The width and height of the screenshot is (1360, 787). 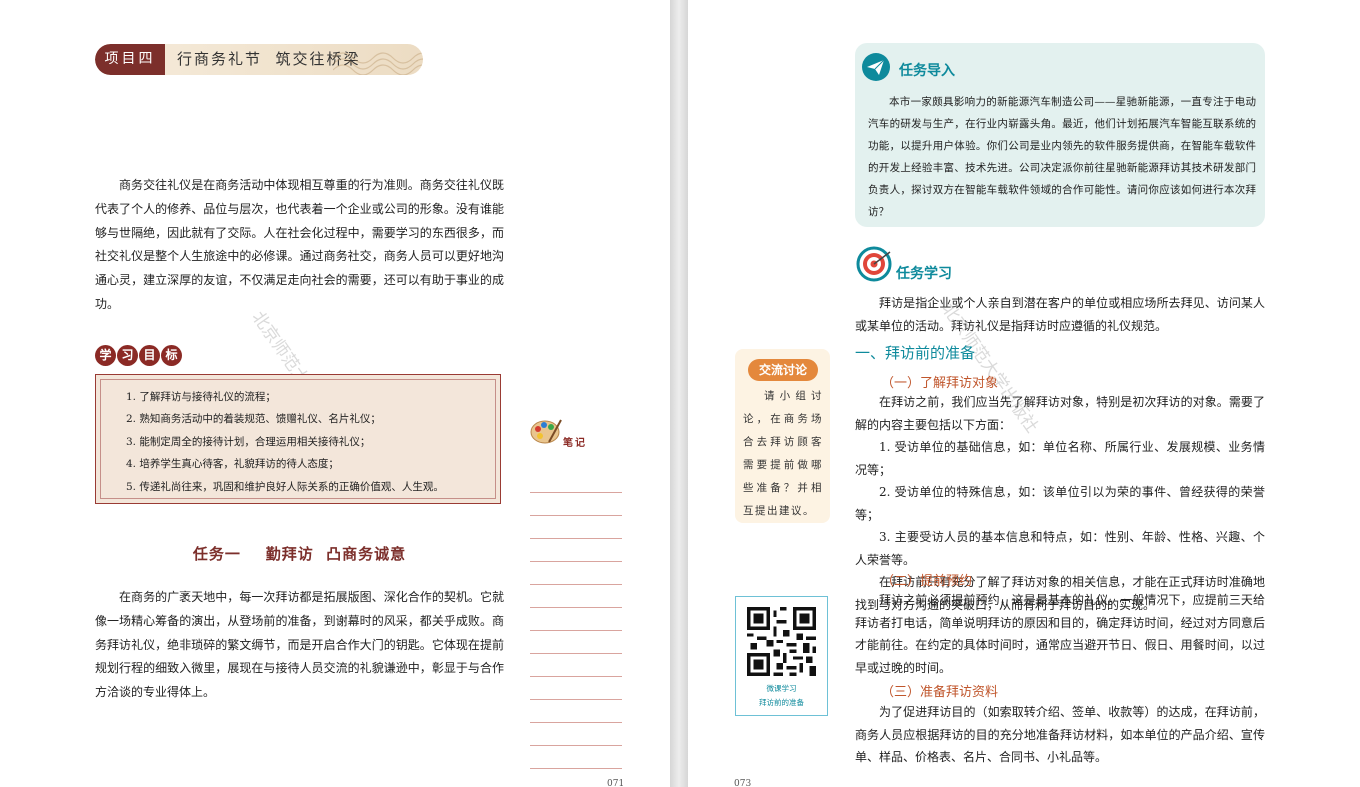 I want to click on discussion-box: 交流讨论 请小组讨论，在商务场合去拜访顾客需要提前做哪些准备？并相互提出建议。, so click(x=782, y=436).